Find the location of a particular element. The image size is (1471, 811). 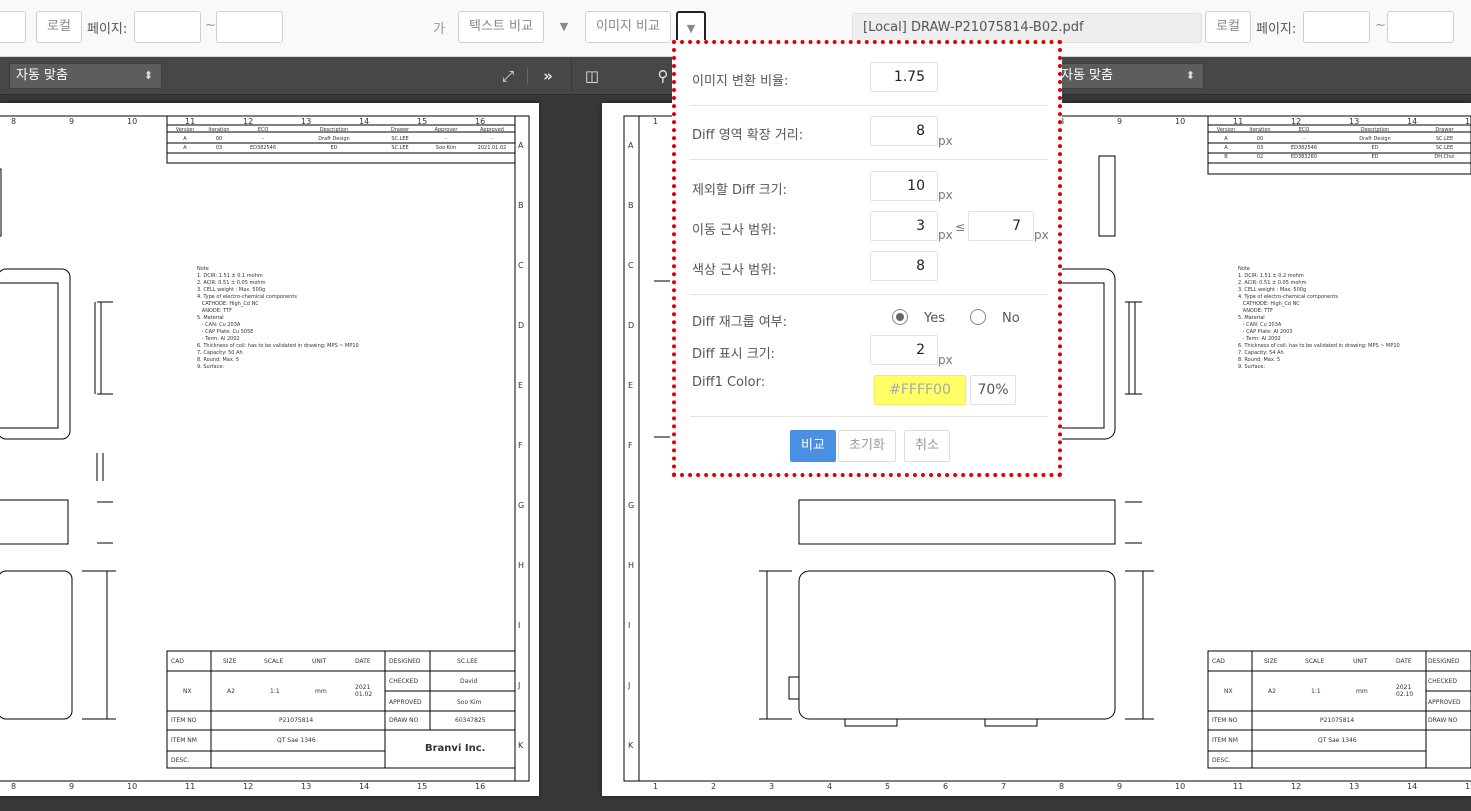

left-zoom-select: 자동 맞춤 ⬍ is located at coordinates (85, 76).